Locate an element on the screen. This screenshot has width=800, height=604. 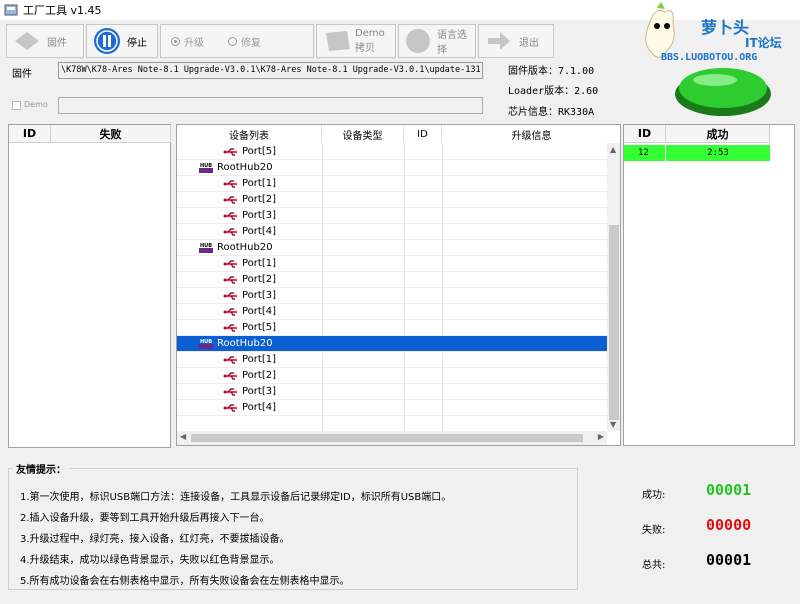
repair-radio: 修复 is located at coordinates (244, 41).